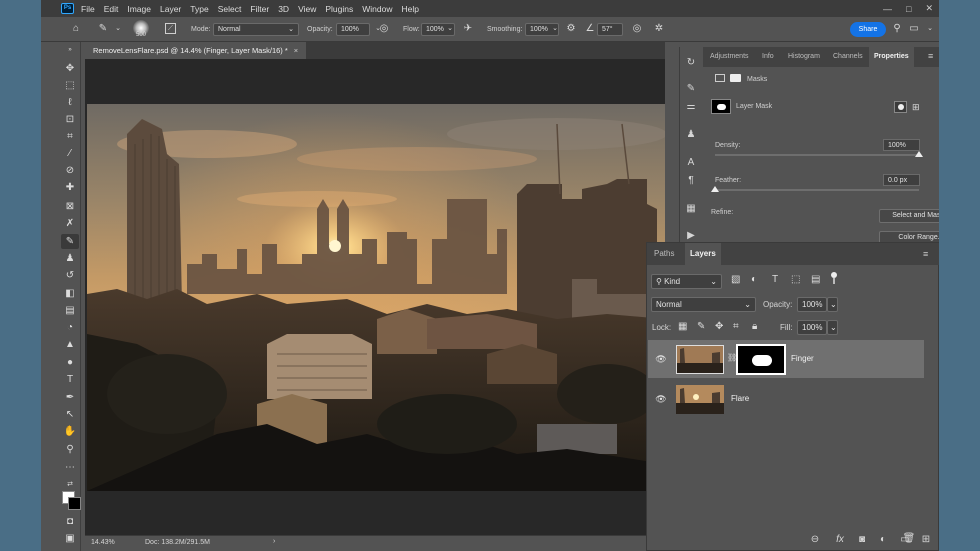  I want to click on marquee-tool-icon: ⬚, so click(70, 85).